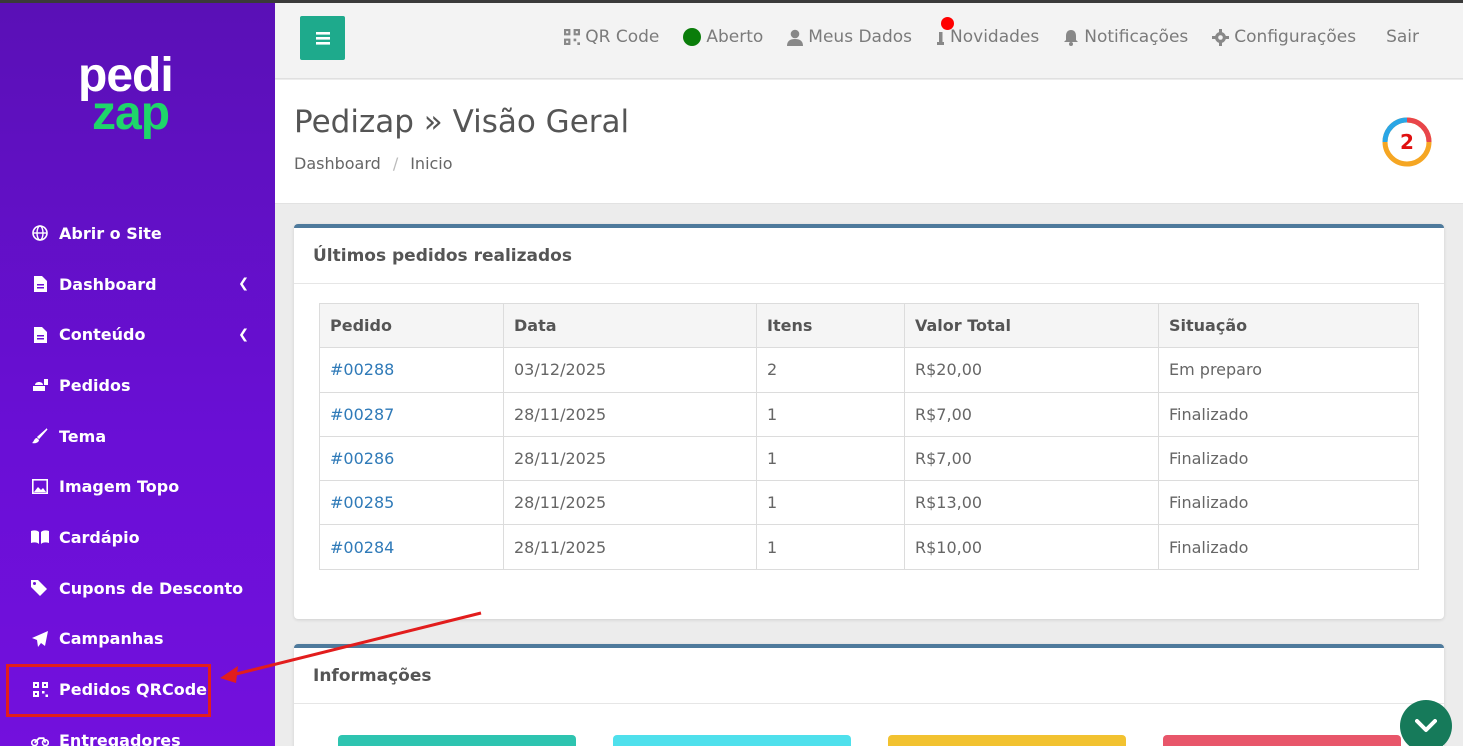 The height and width of the screenshot is (746, 1463). Describe the element at coordinates (1288, 325) in the screenshot. I see `column-header: Situação` at that location.